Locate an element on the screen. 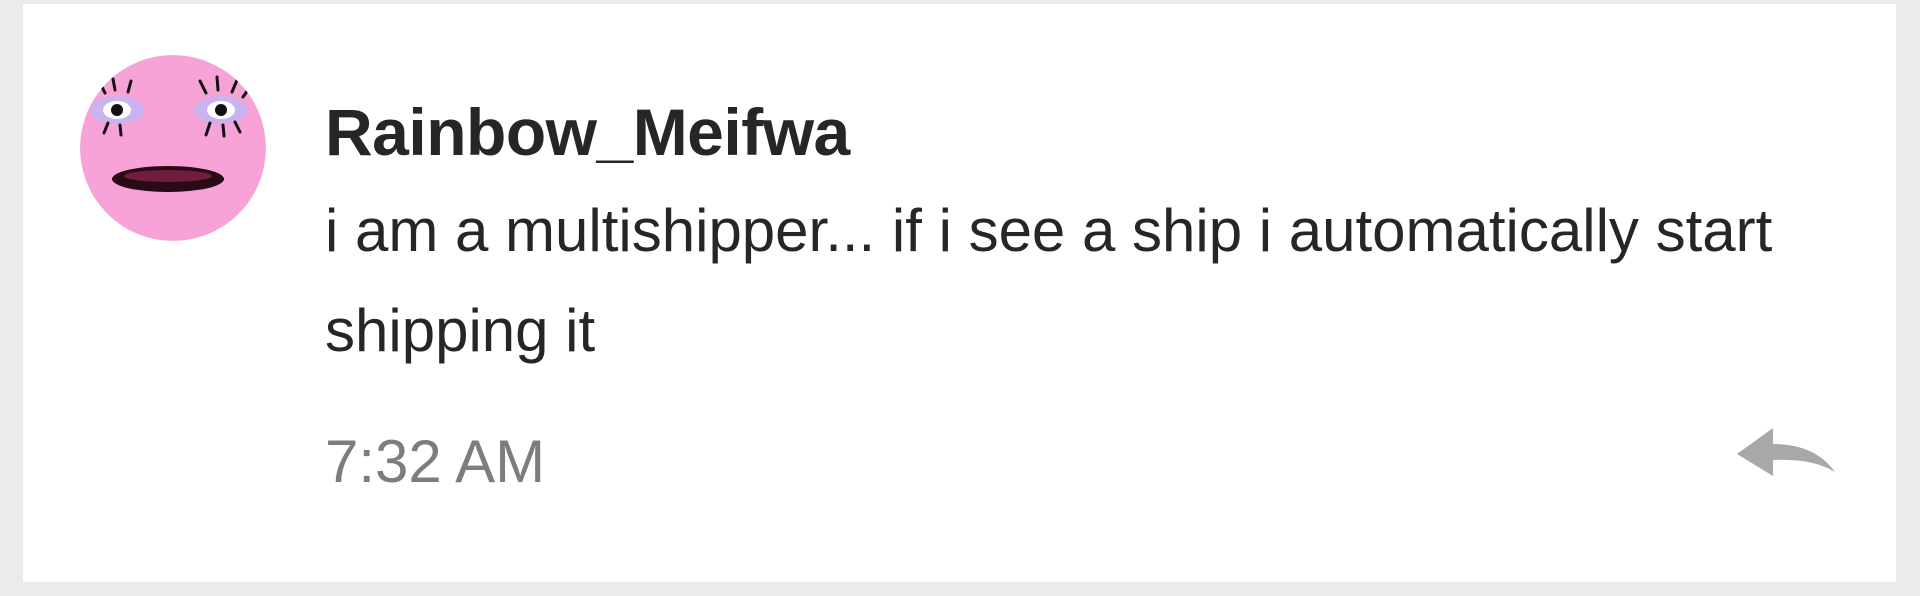 Image resolution: width=1920 pixels, height=596 pixels. avatar is located at coordinates (173, 148).